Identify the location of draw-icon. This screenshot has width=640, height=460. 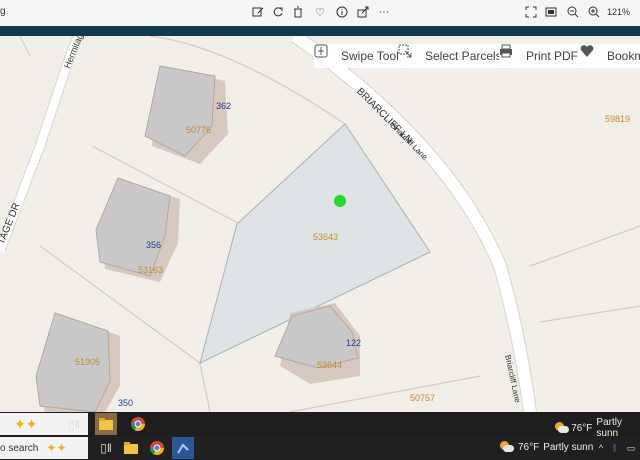
(258, 12).